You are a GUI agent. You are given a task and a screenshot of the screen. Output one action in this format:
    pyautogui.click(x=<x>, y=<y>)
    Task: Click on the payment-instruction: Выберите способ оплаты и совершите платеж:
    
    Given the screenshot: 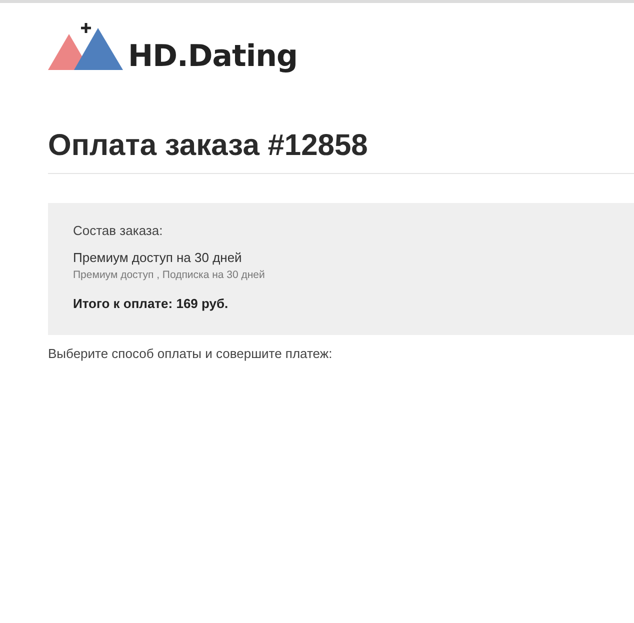 What is the action you would take?
    pyautogui.click(x=191, y=354)
    